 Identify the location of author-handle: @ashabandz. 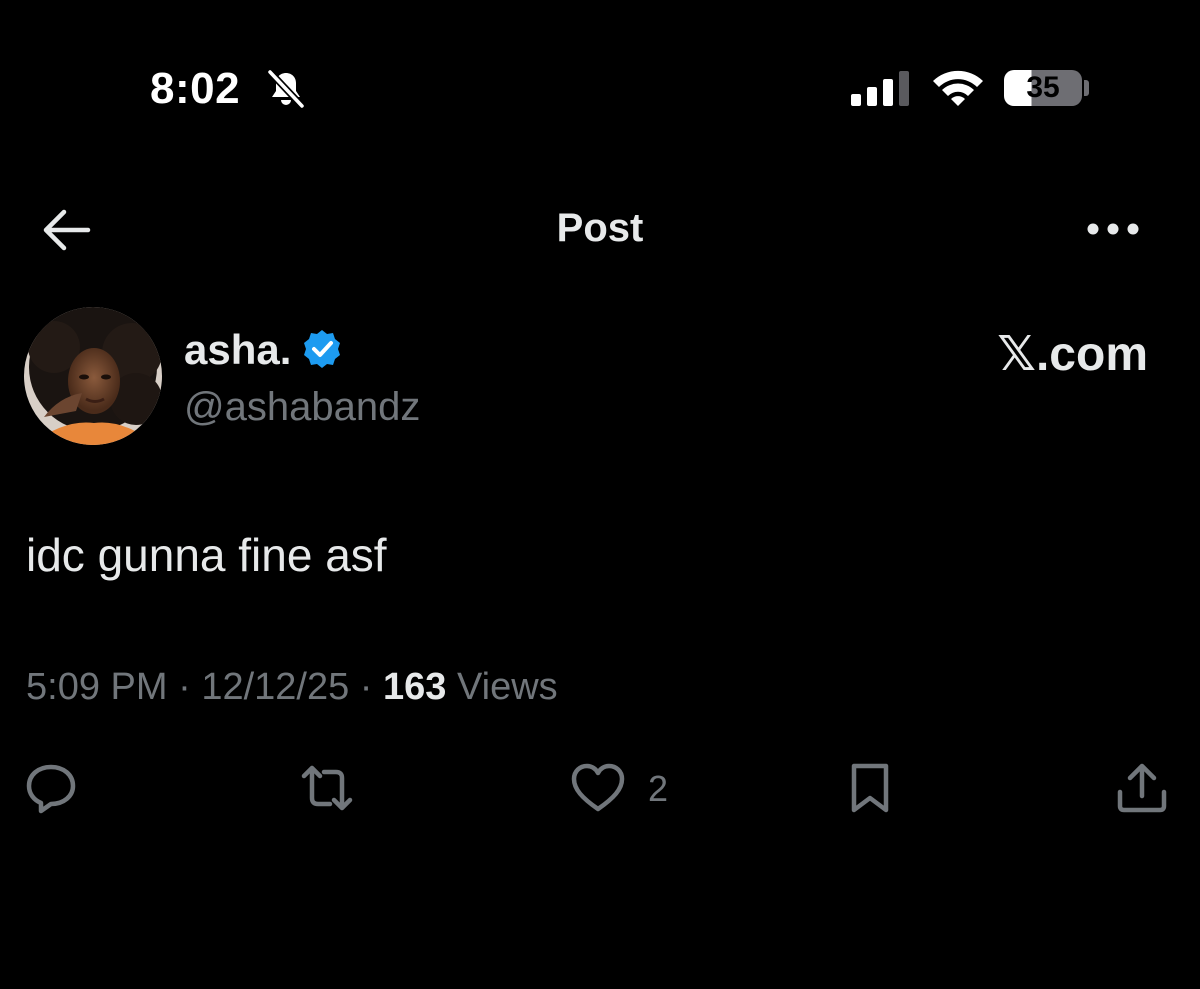
(302, 407).